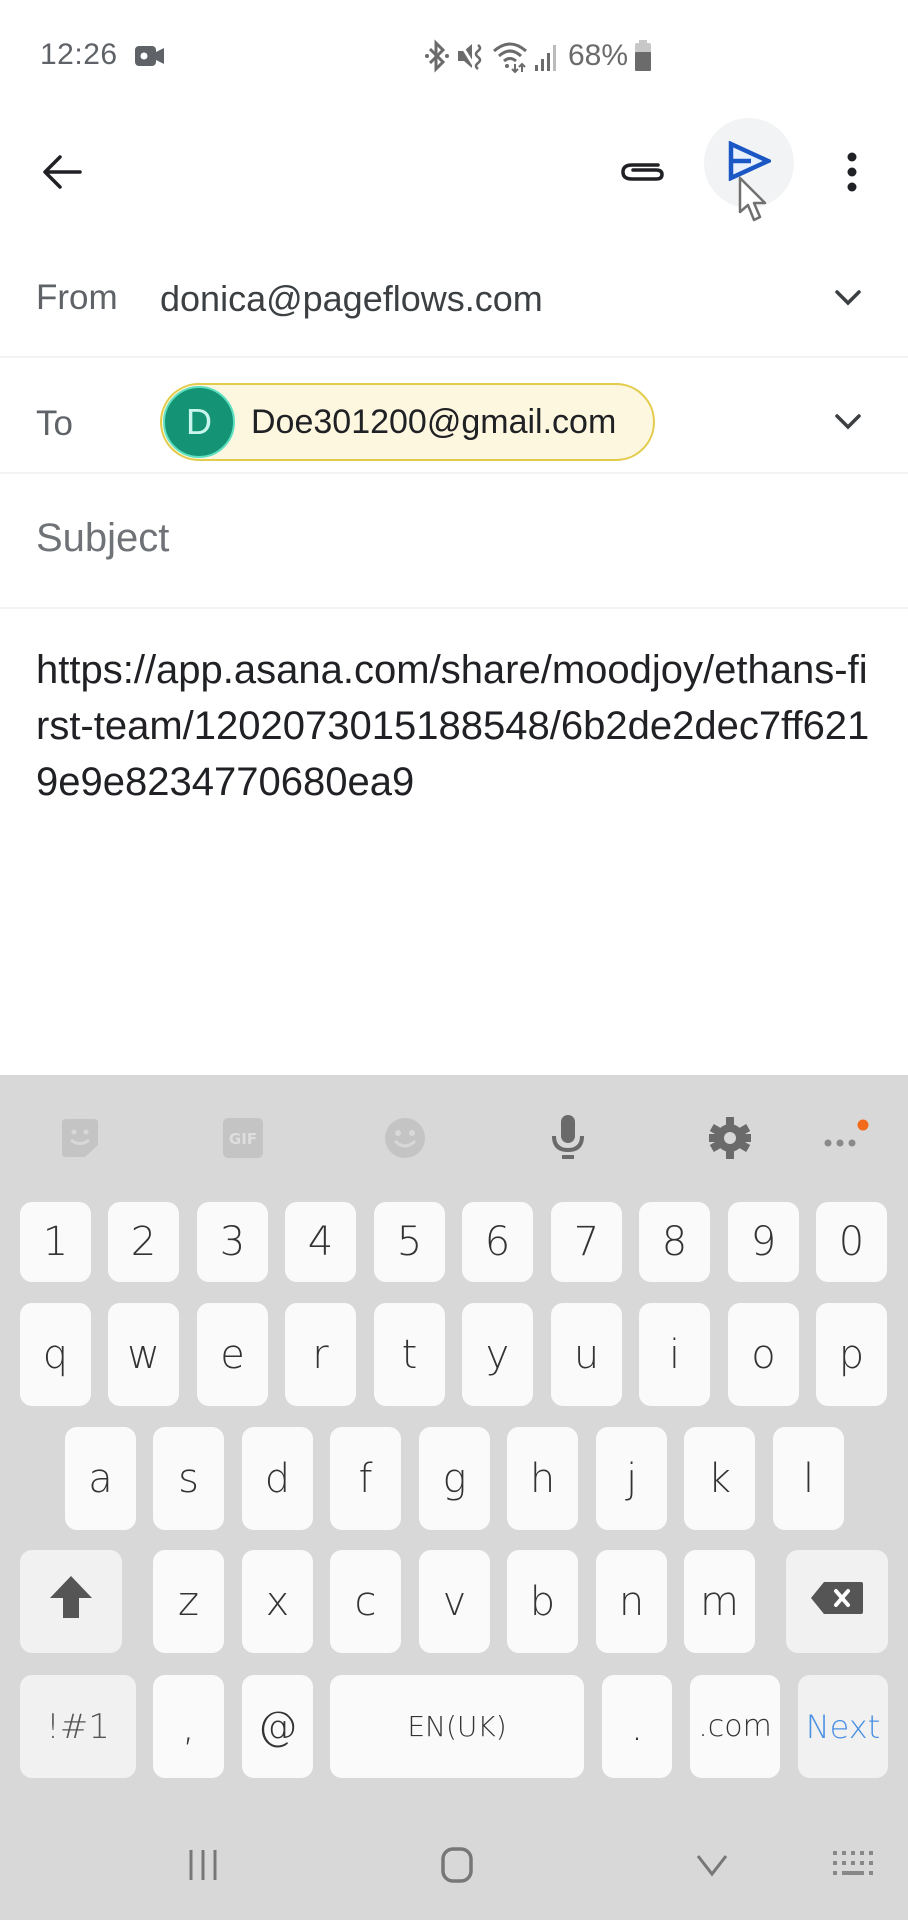 The width and height of the screenshot is (908, 1920). Describe the element at coordinates (643, 56) in the screenshot. I see `battery-icon` at that location.